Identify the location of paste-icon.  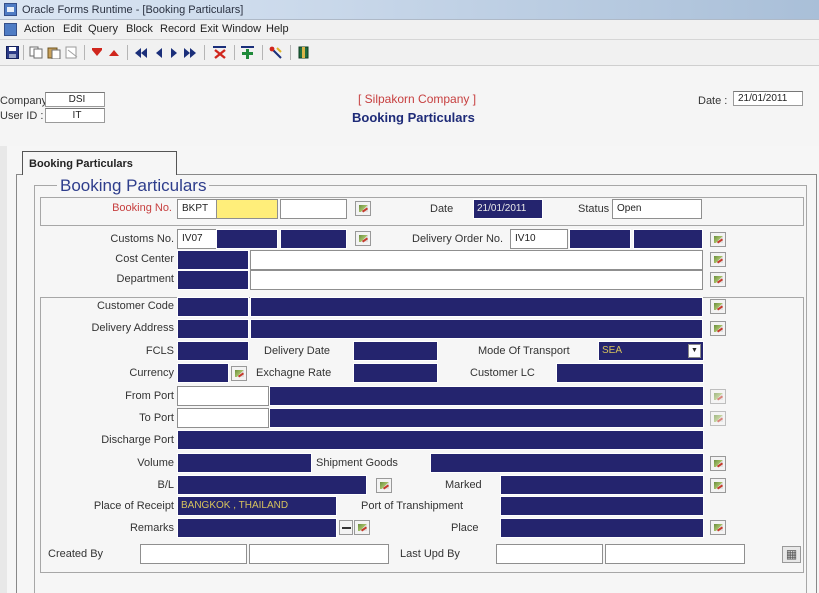
(54, 52).